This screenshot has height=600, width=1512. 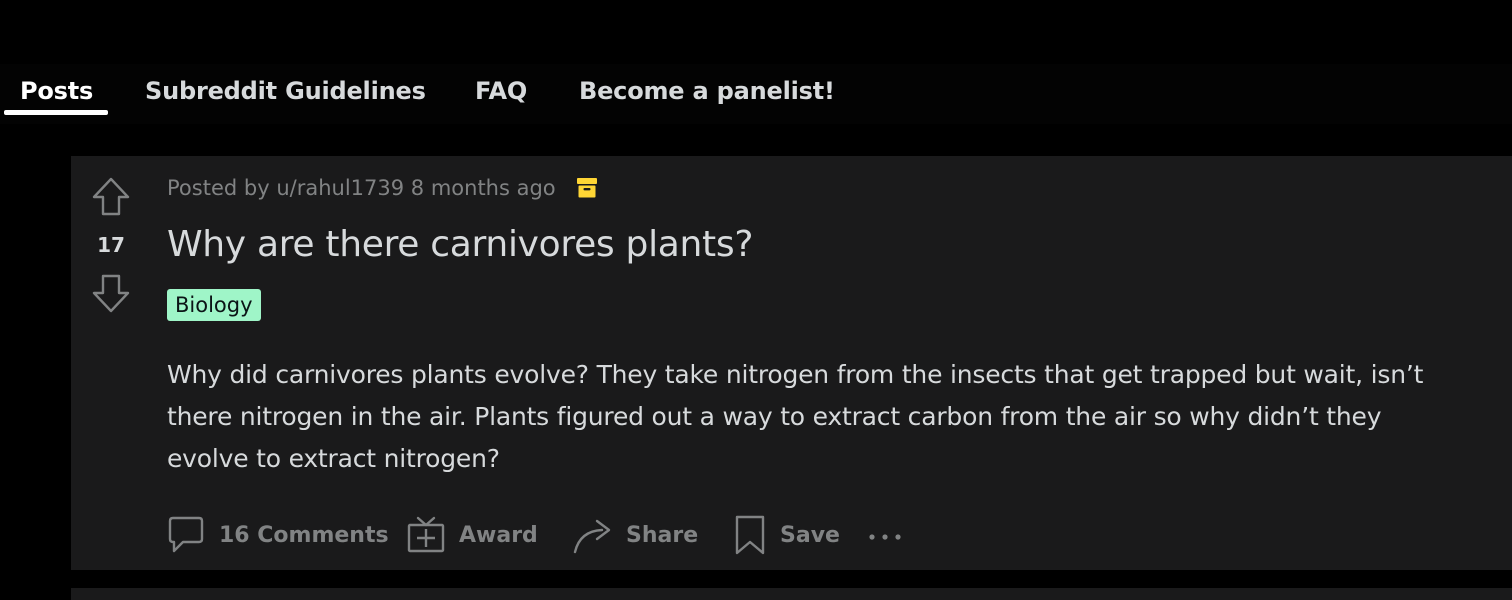 I want to click on top-bar, so click(x=756, y=32).